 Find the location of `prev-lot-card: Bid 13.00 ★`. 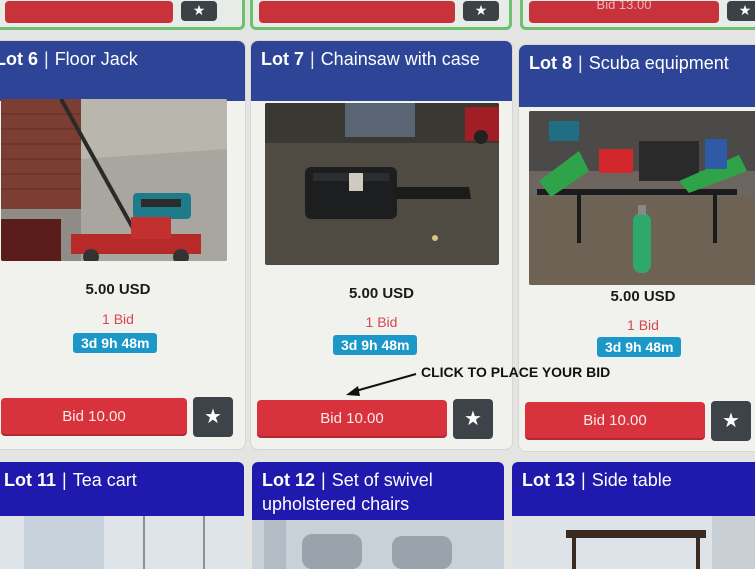

prev-lot-card: Bid 13.00 ★ is located at coordinates (637, 15).